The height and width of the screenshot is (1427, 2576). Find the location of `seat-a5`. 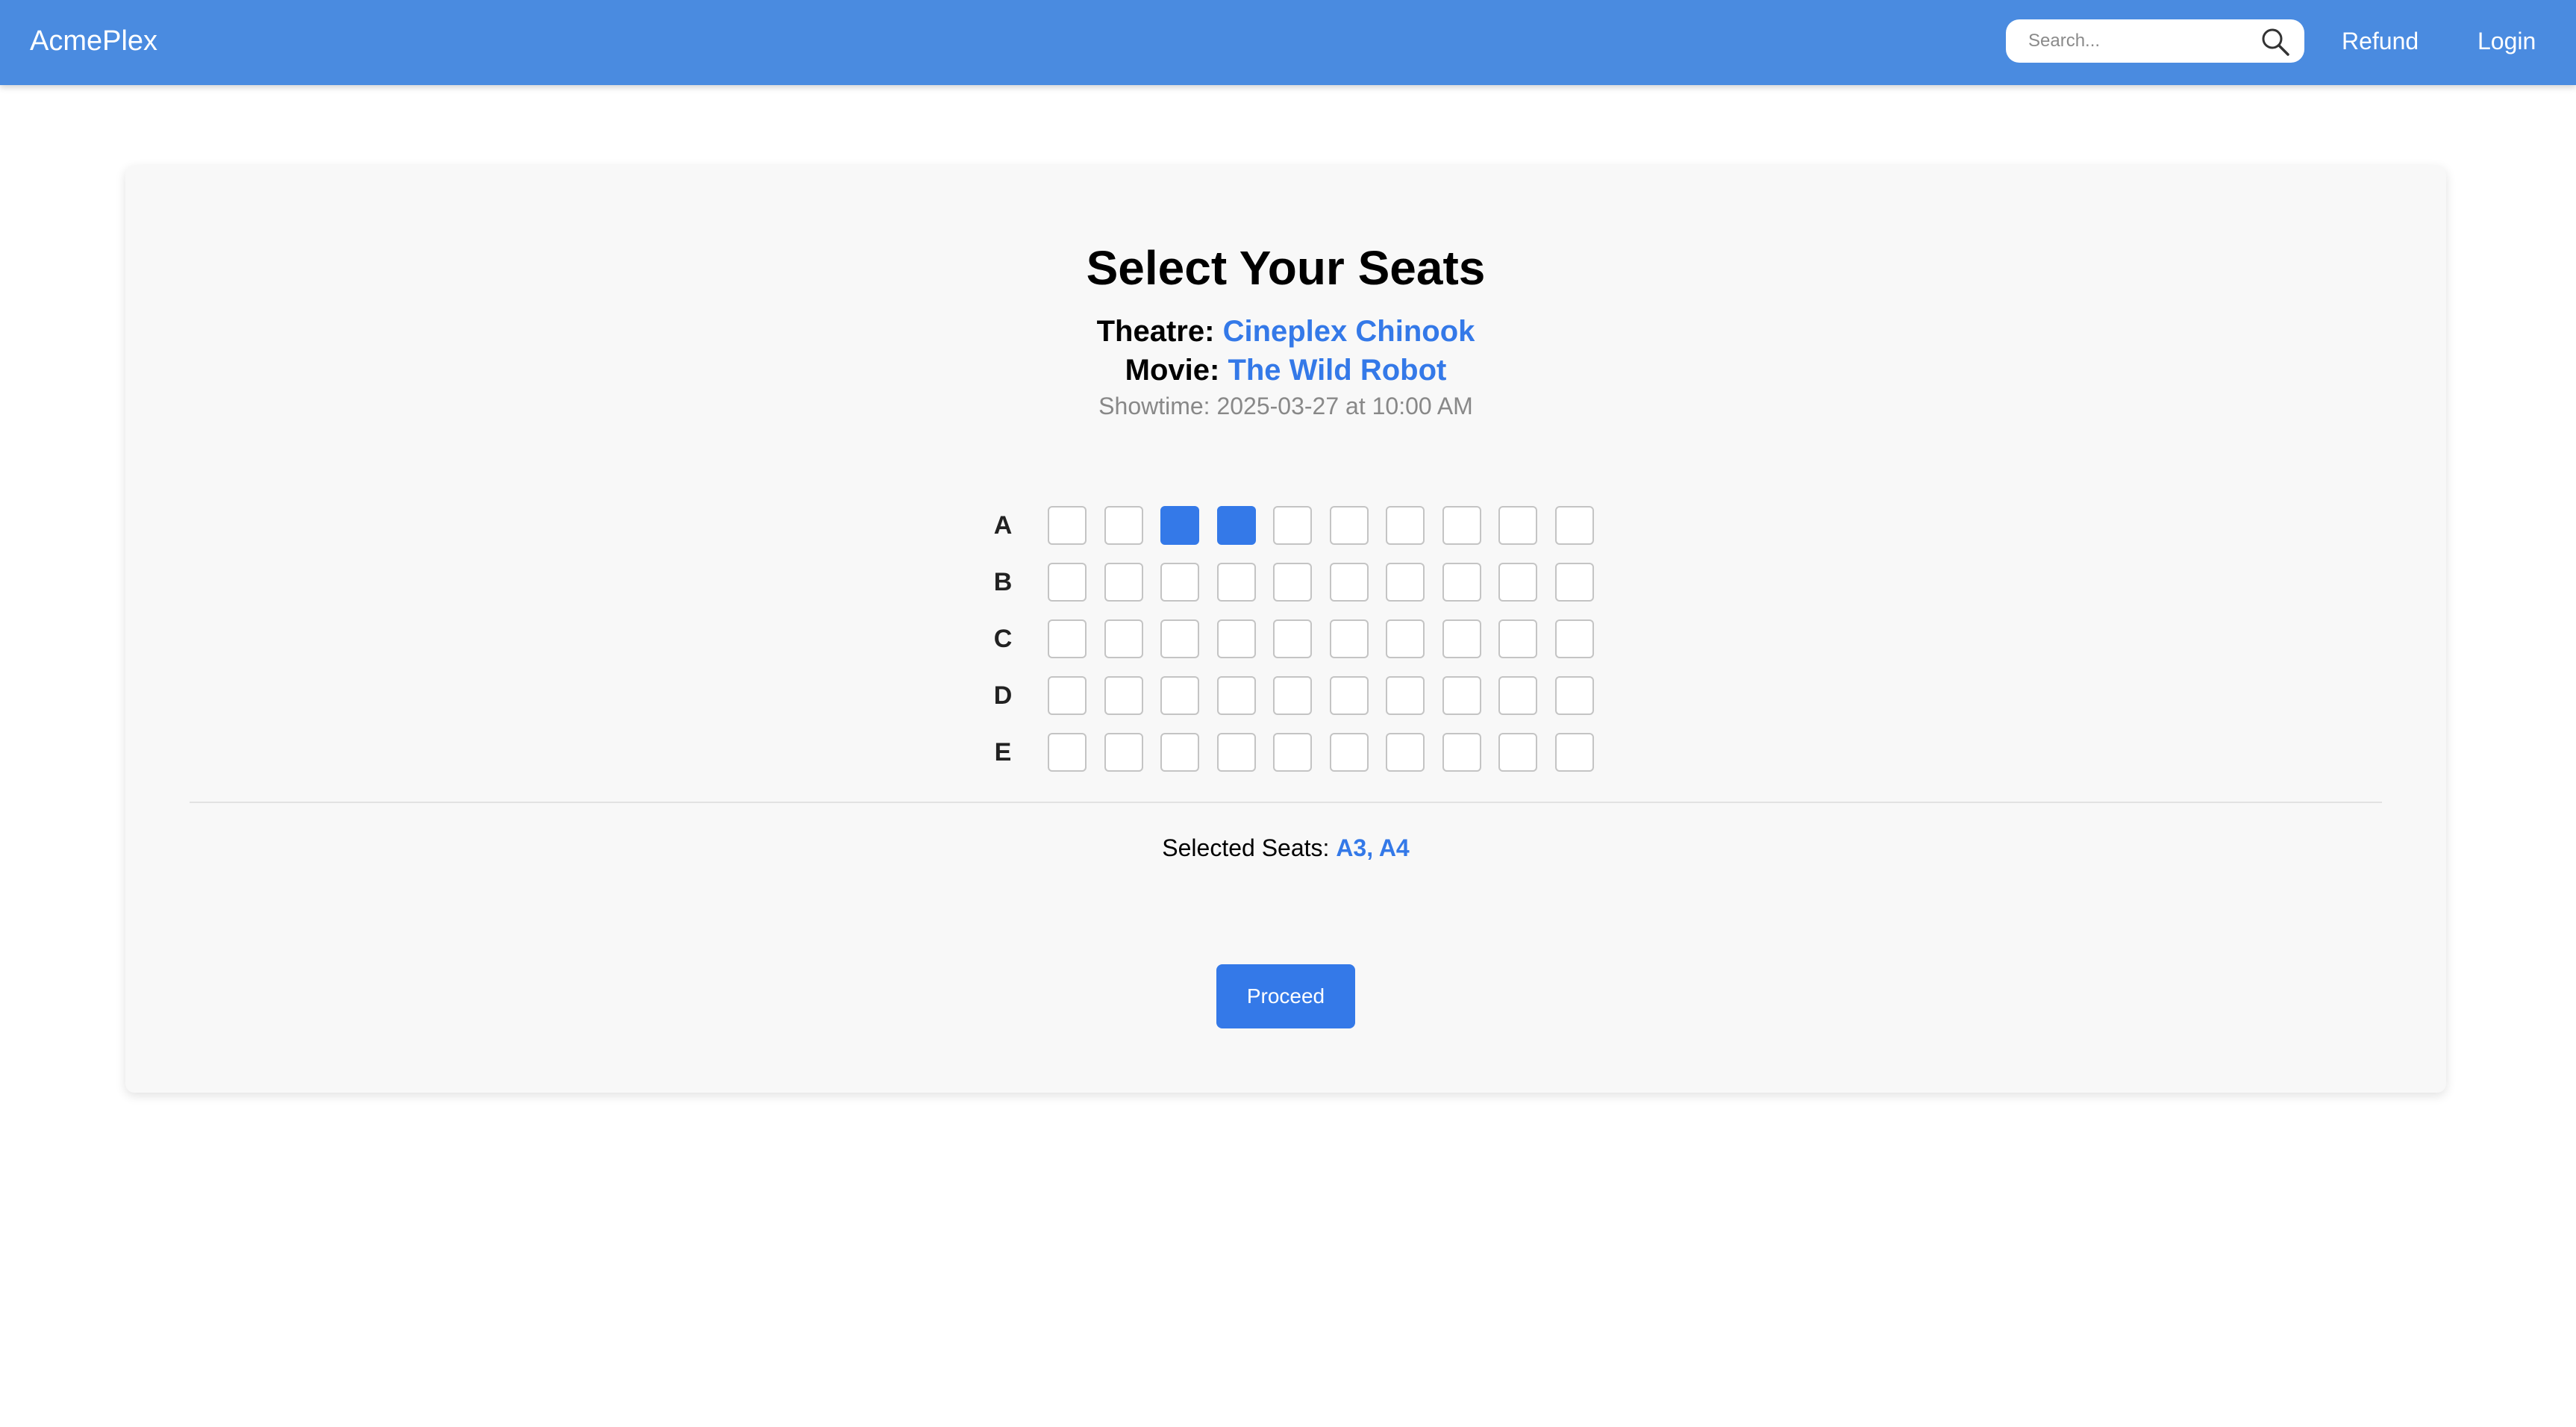

seat-a5 is located at coordinates (1292, 525).